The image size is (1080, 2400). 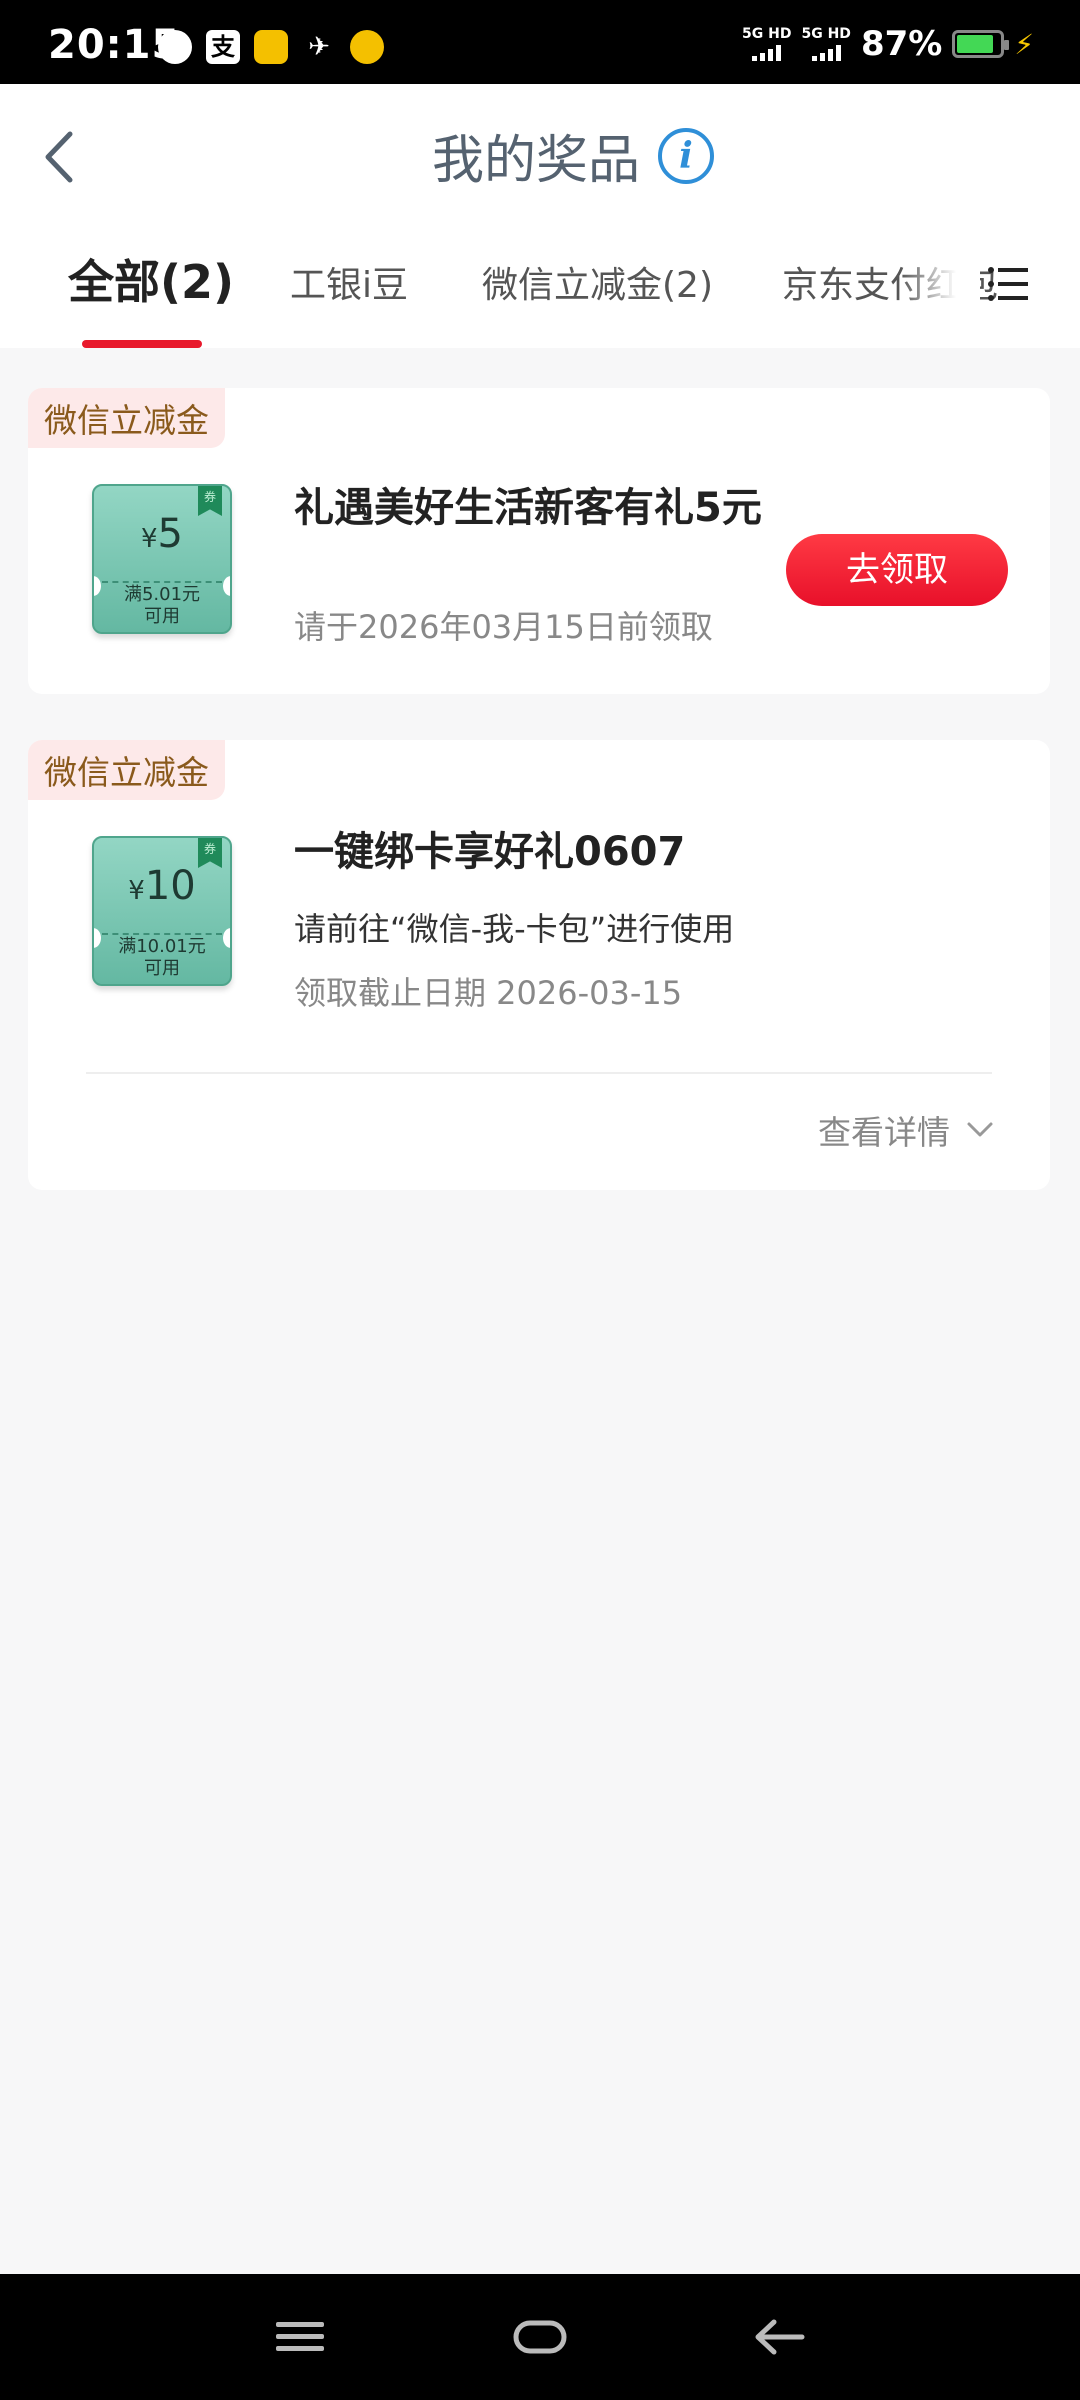 What do you see at coordinates (162, 559) in the screenshot?
I see `voucher-image: 券 ¥5 满5.01元 可用` at bounding box center [162, 559].